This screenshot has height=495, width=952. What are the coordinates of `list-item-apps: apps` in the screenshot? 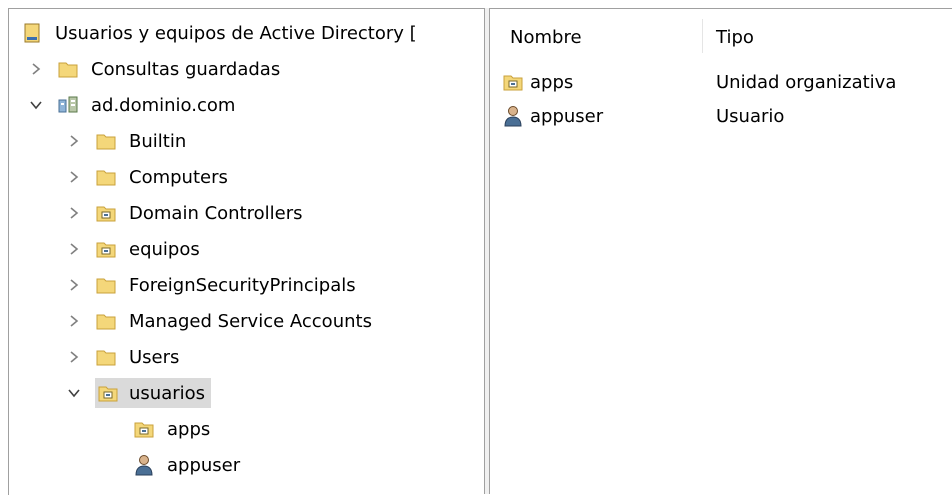 It's located at (537, 82).